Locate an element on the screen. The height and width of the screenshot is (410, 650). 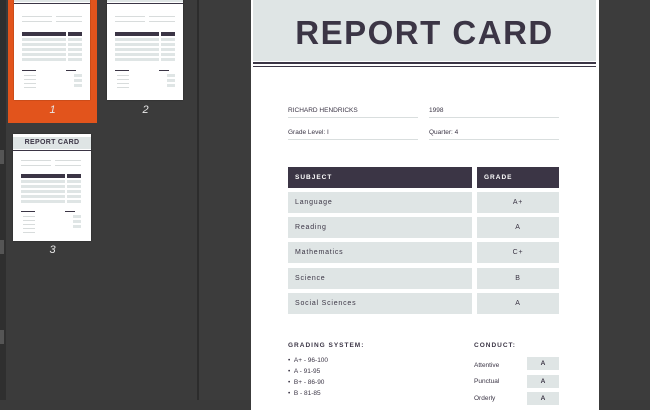
page-thumbnail-3: REPORT CARD 3 is located at coordinates (52, 194).